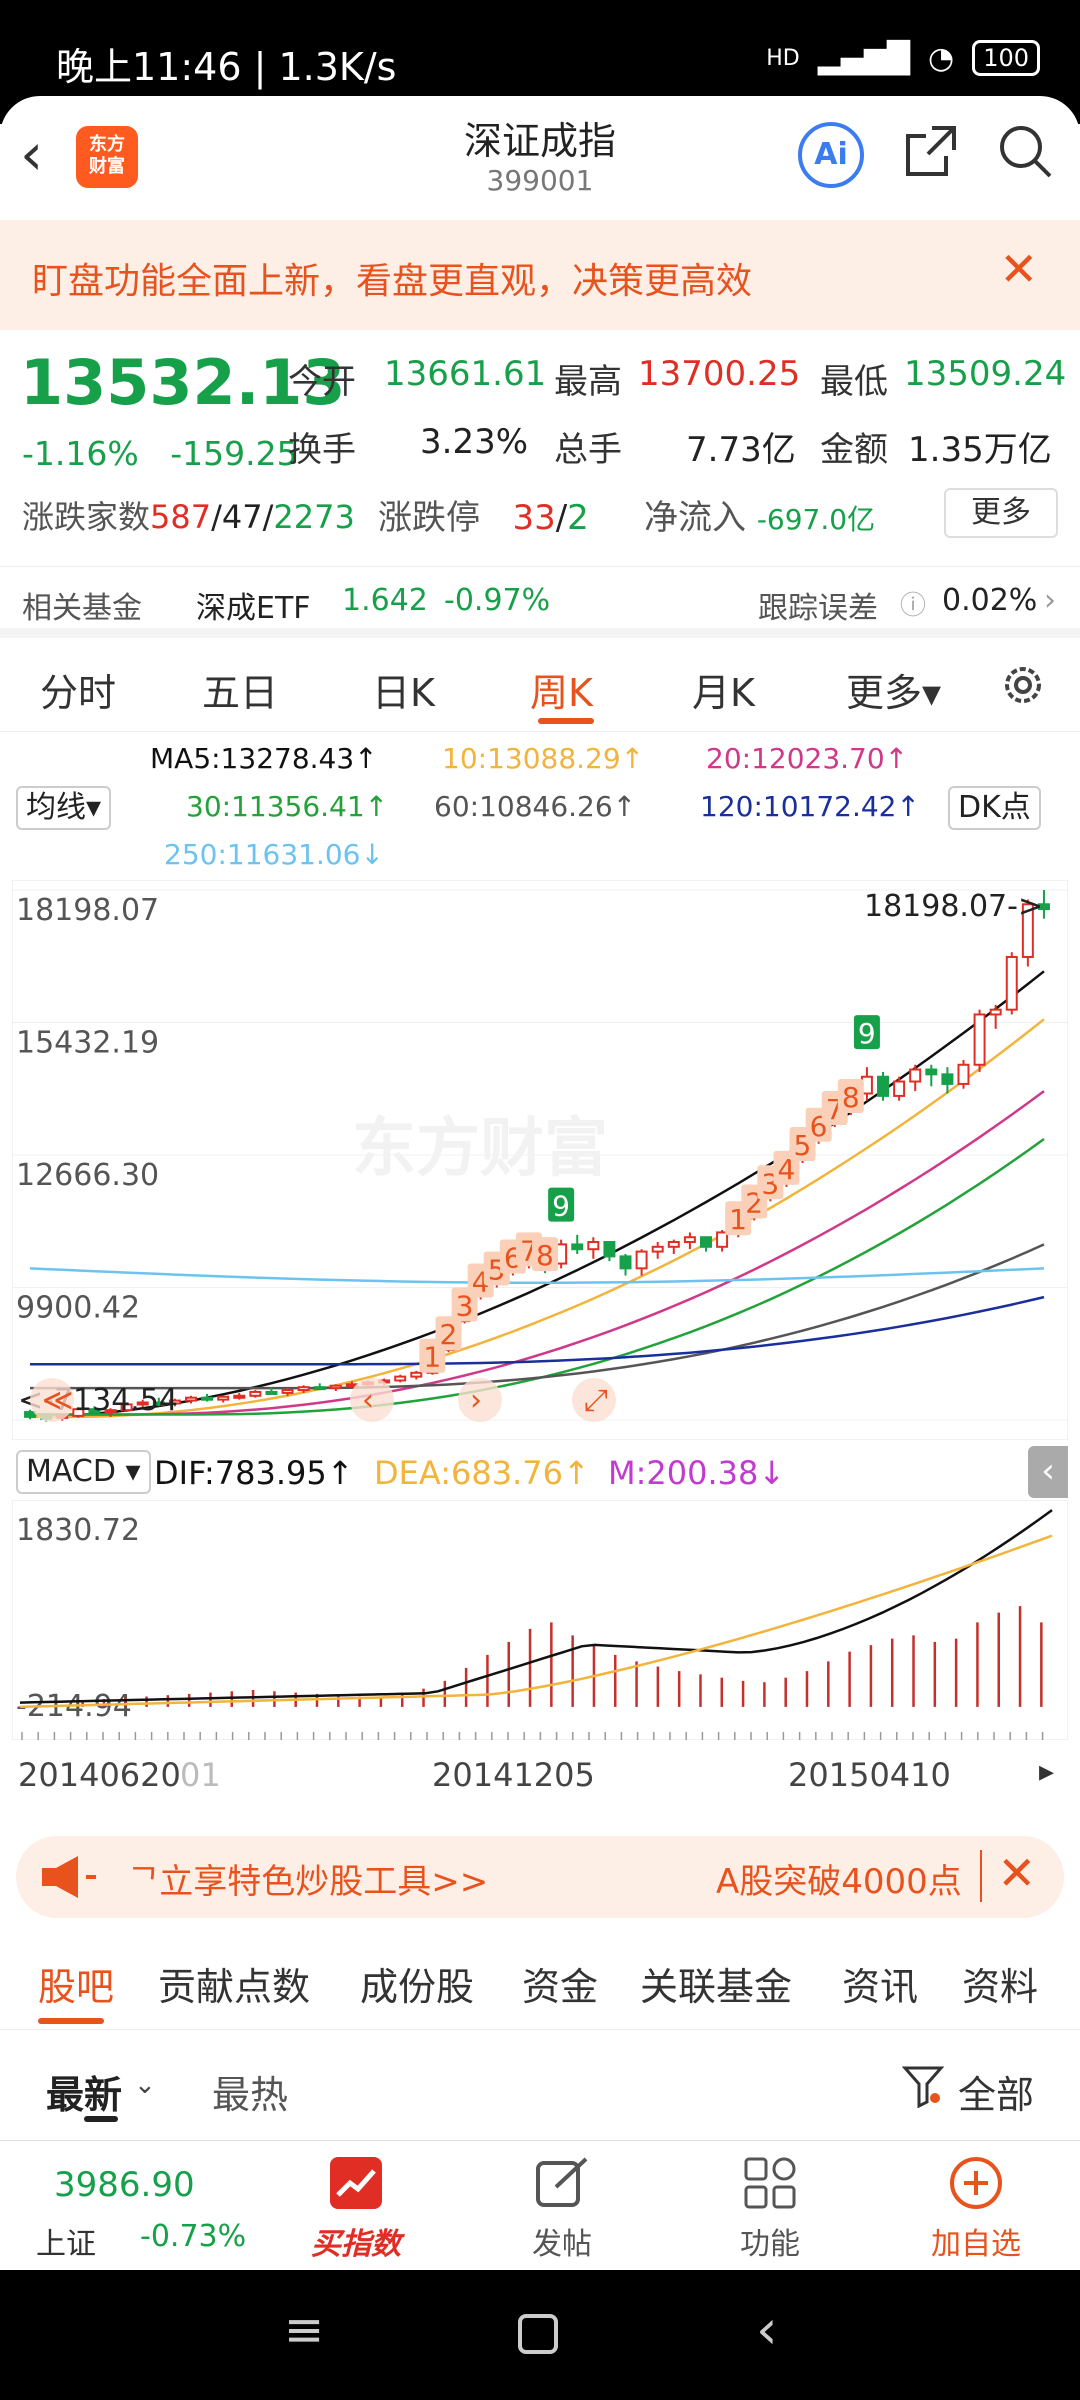 This screenshot has width=1080, height=2400. I want to click on bottom-toolbar: 3986.90 上证 -0.73% 买指数 发帖 功能 加自选, so click(540, 2205).